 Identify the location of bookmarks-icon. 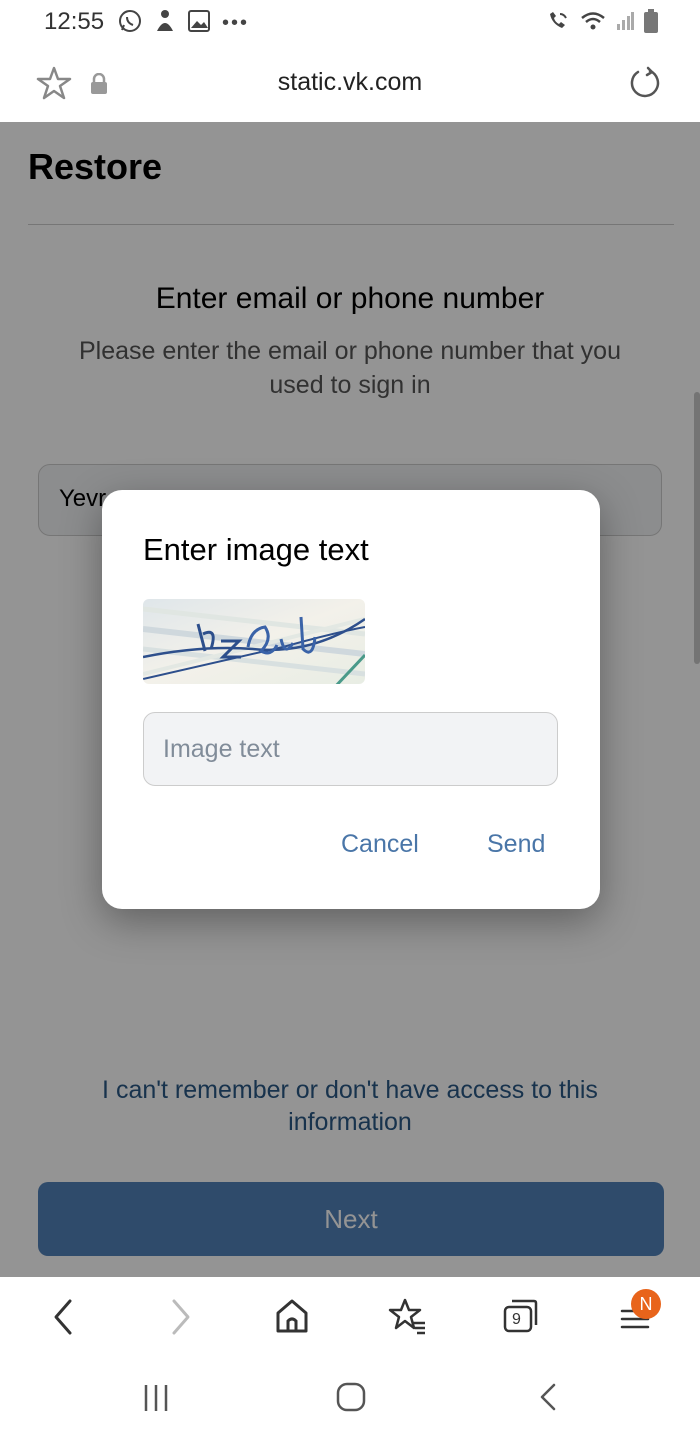
(408, 1319).